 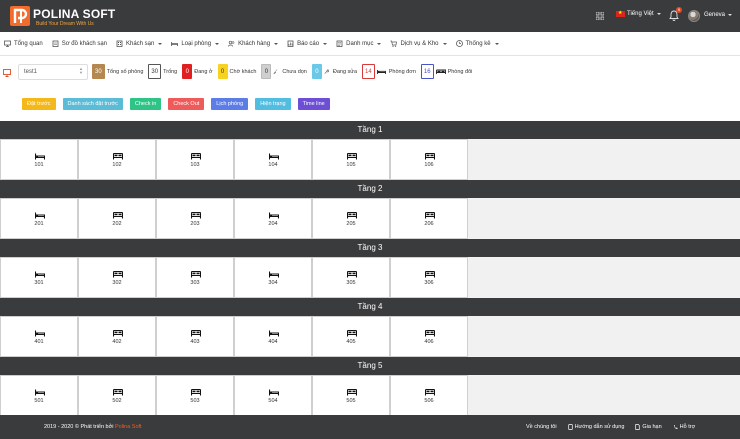 I want to click on room-203: 203, so click(x=195, y=218).